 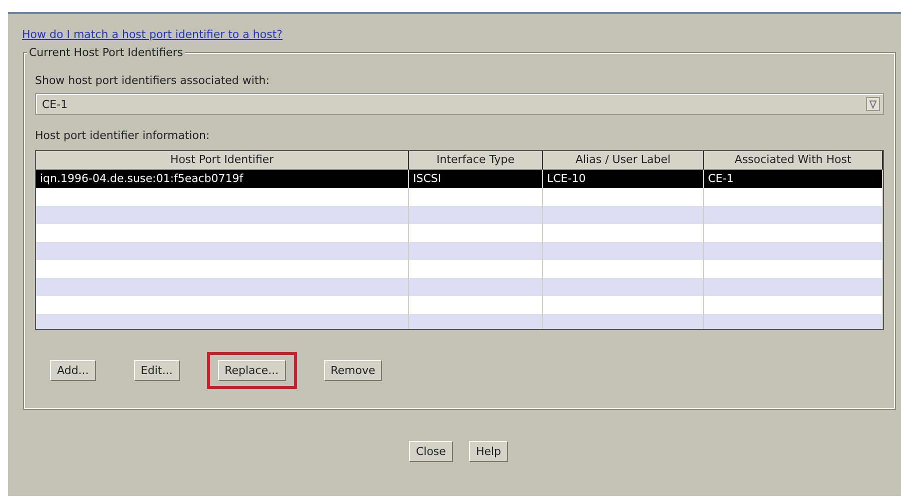 What do you see at coordinates (793, 179) in the screenshot?
I see `table-cell: CE-1` at bounding box center [793, 179].